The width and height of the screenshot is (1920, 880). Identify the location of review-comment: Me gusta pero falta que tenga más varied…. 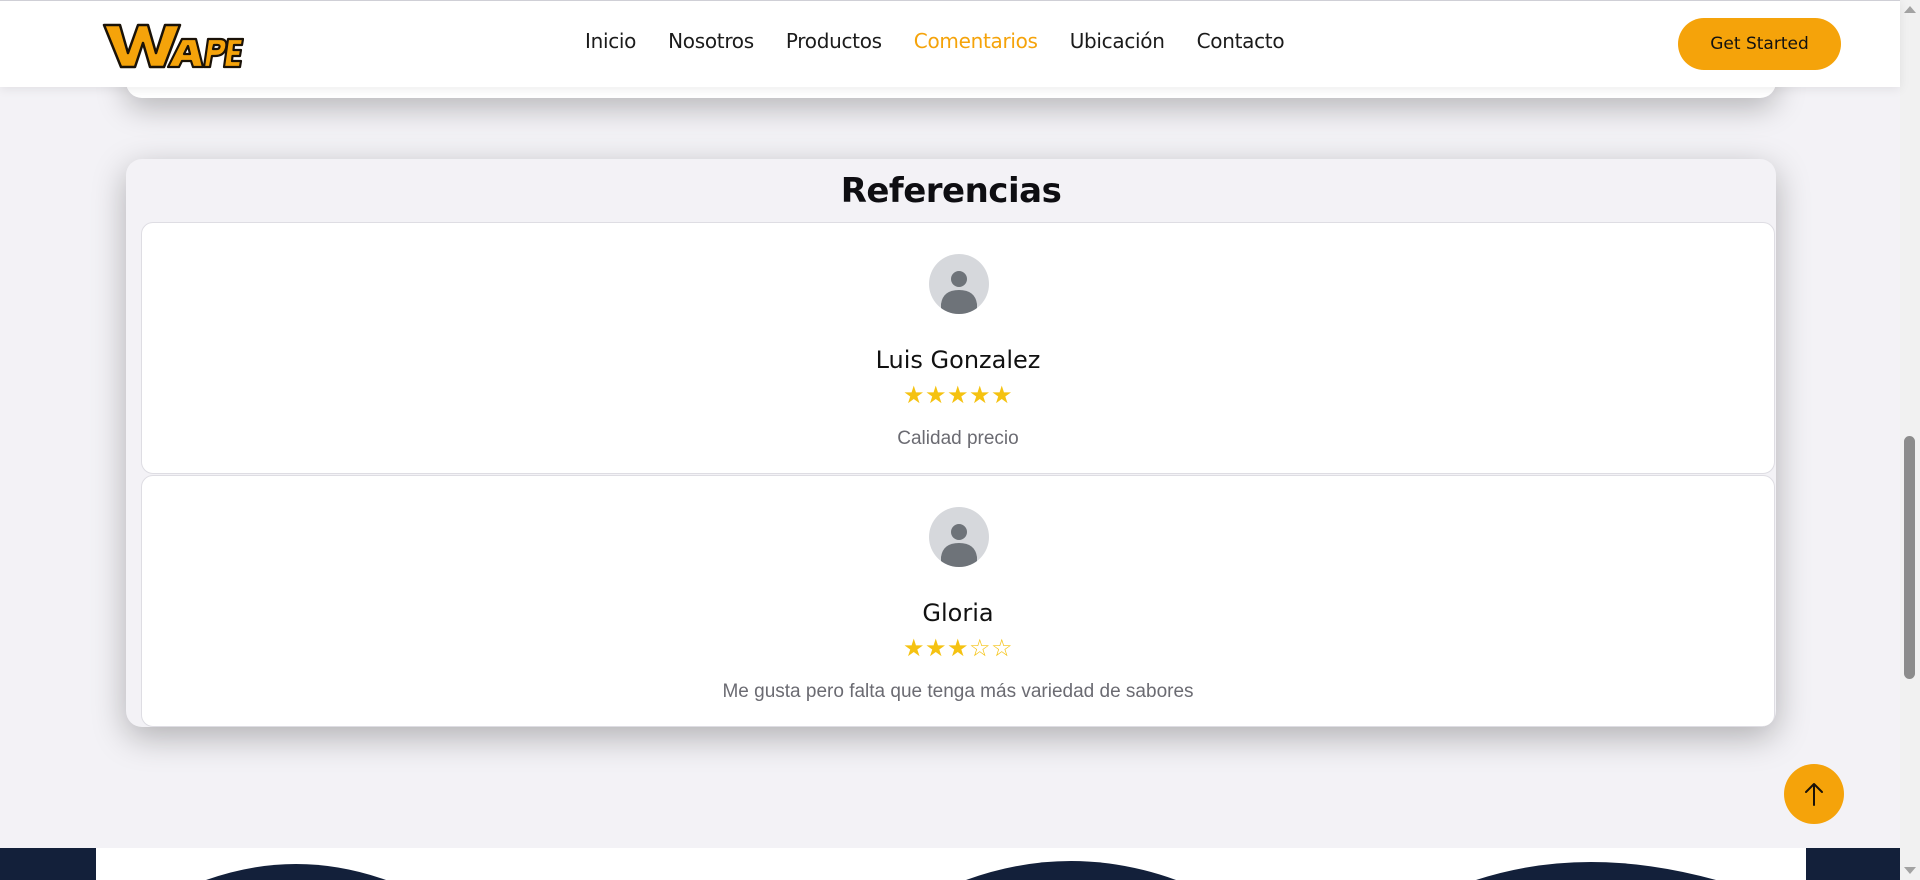
(958, 691).